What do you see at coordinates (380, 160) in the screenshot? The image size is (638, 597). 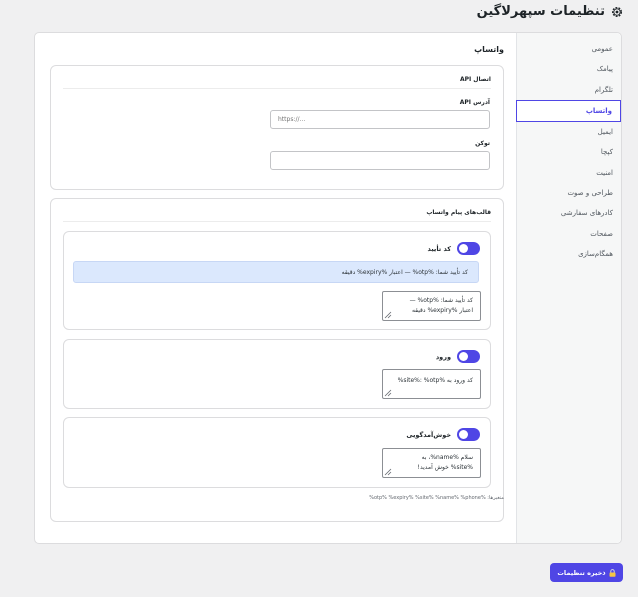 I see `token-input` at bounding box center [380, 160].